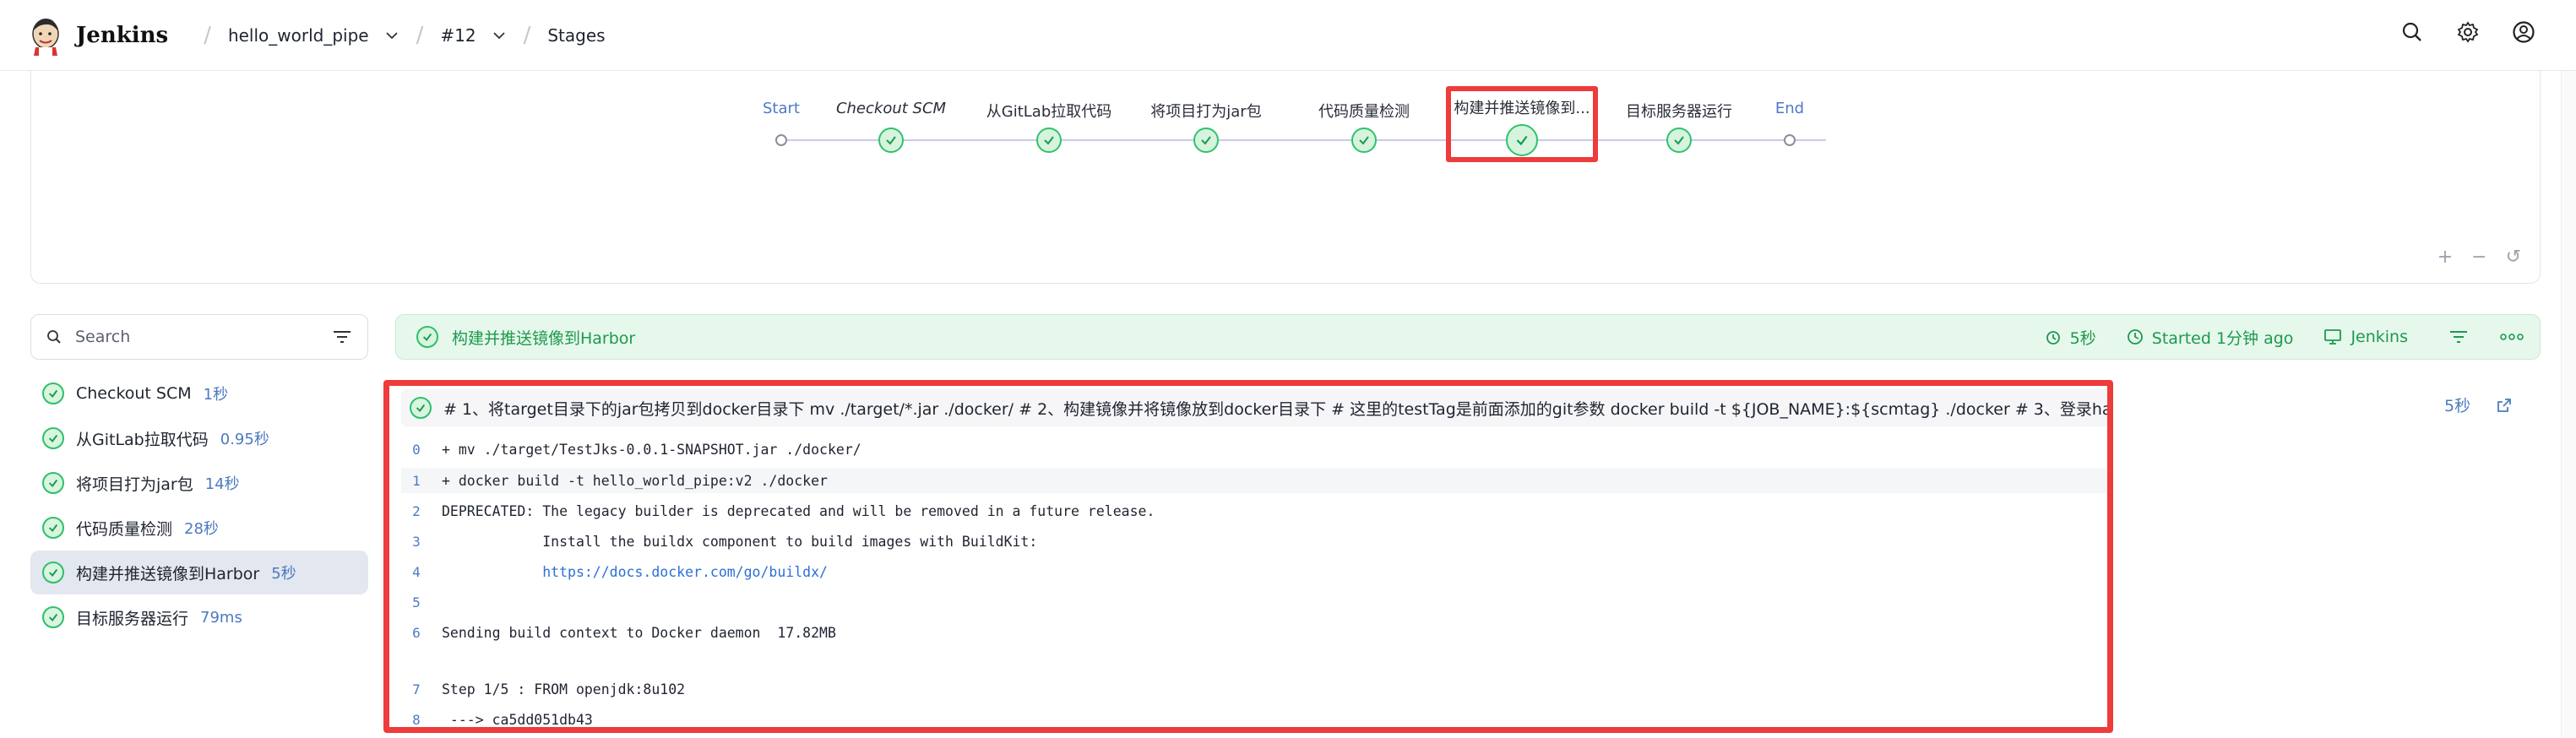 The height and width of the screenshot is (738, 2576). What do you see at coordinates (543, 689) in the screenshot?
I see `log-line: 7 Step 1/5 : FROM openjdk:8u102` at bounding box center [543, 689].